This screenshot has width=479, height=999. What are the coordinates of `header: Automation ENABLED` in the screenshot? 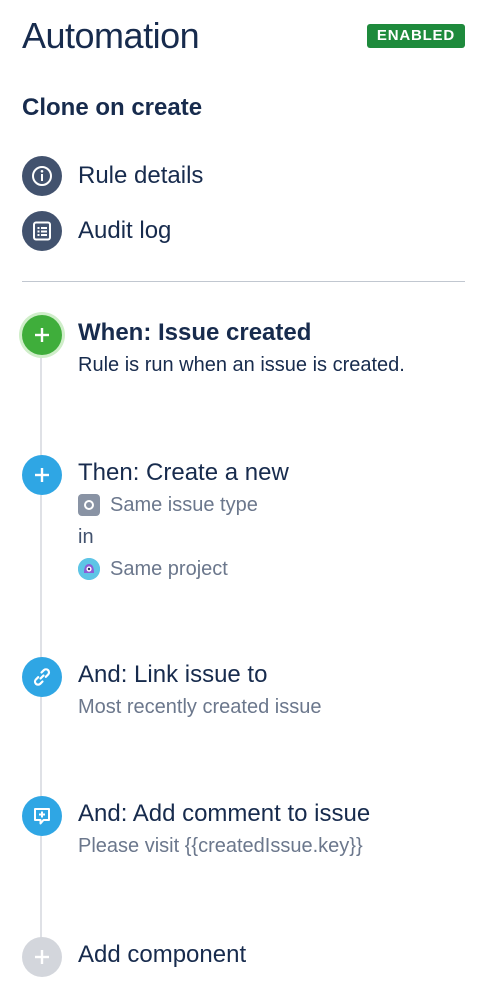 It's located at (244, 38).